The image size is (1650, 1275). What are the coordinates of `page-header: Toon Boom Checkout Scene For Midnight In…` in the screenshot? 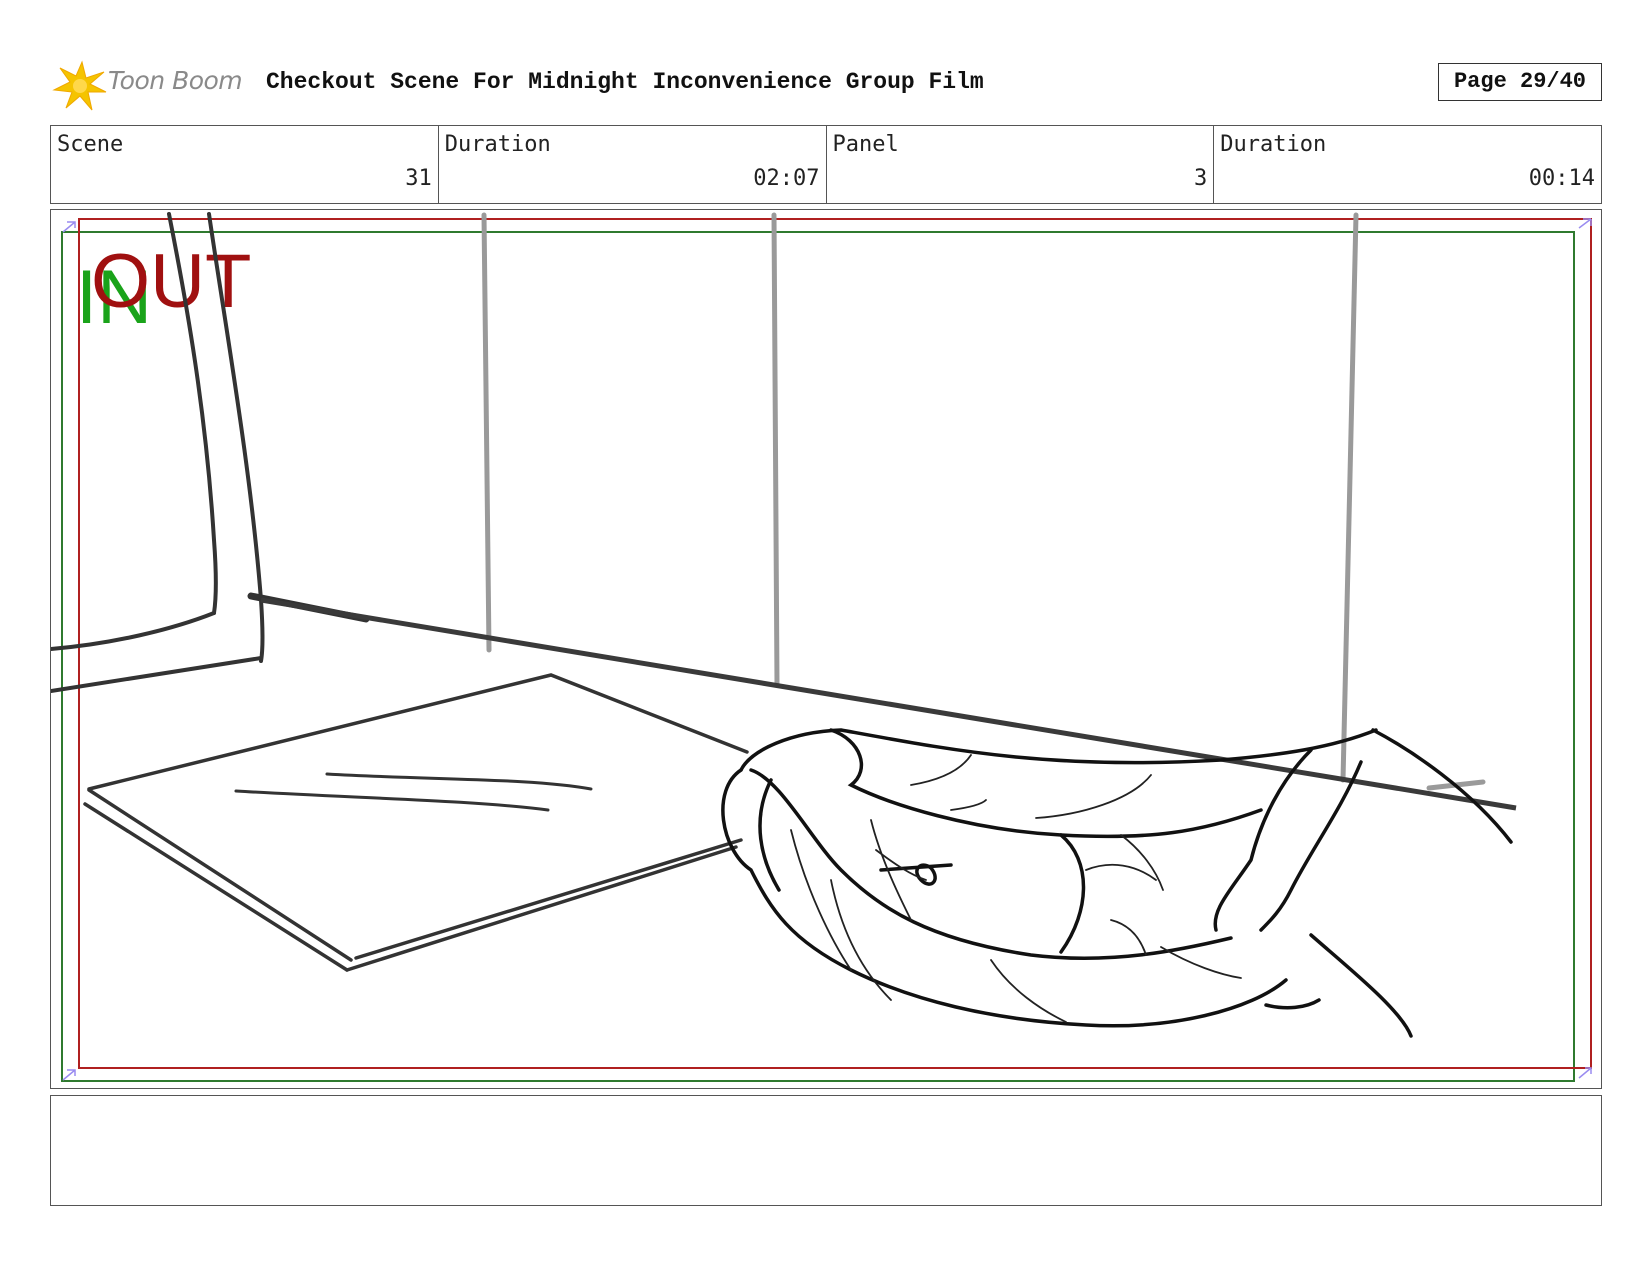 It's located at (827, 84).